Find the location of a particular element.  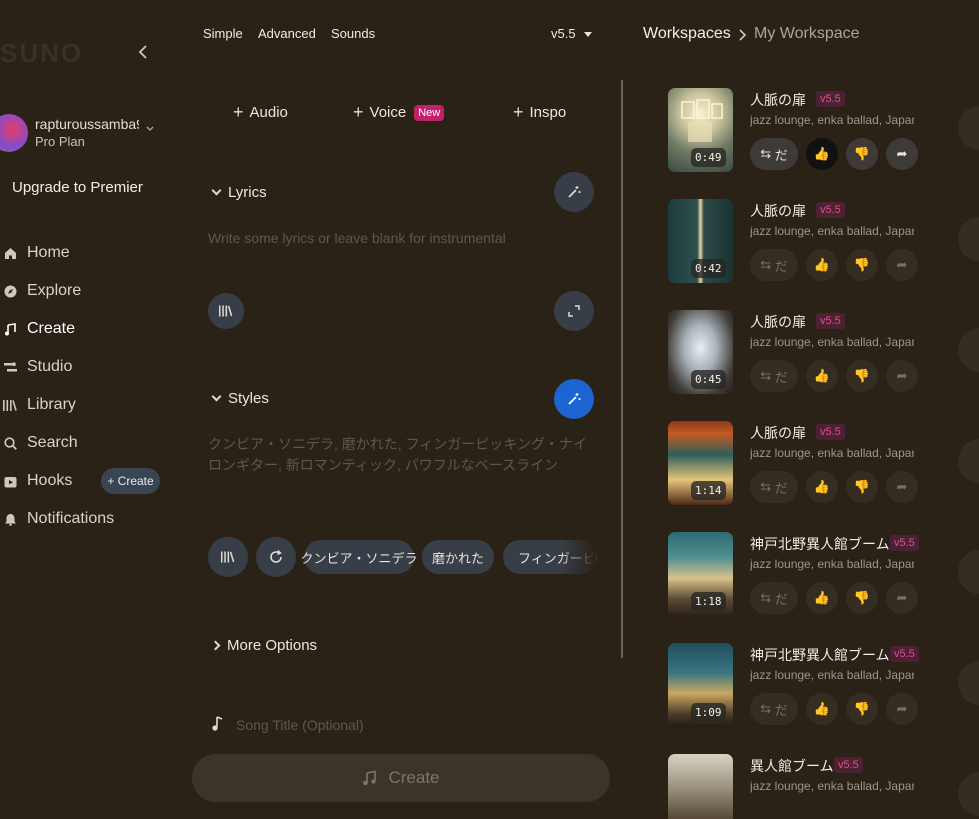

sidebar-item-create: Create is located at coordinates (39, 329).